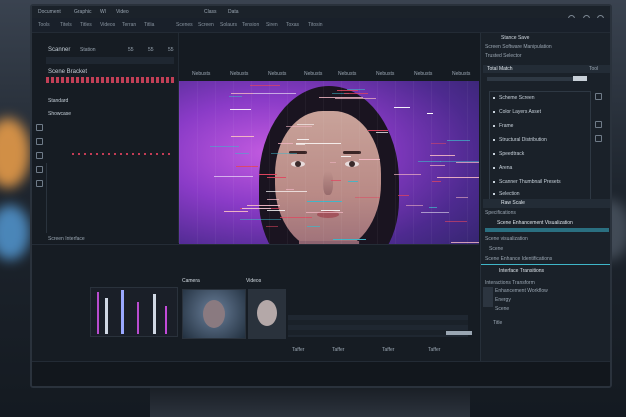 Image resolution: width=626 pixels, height=417 pixels. What do you see at coordinates (546, 98) in the screenshot?
I see `list-item: Scheme Screen` at bounding box center [546, 98].